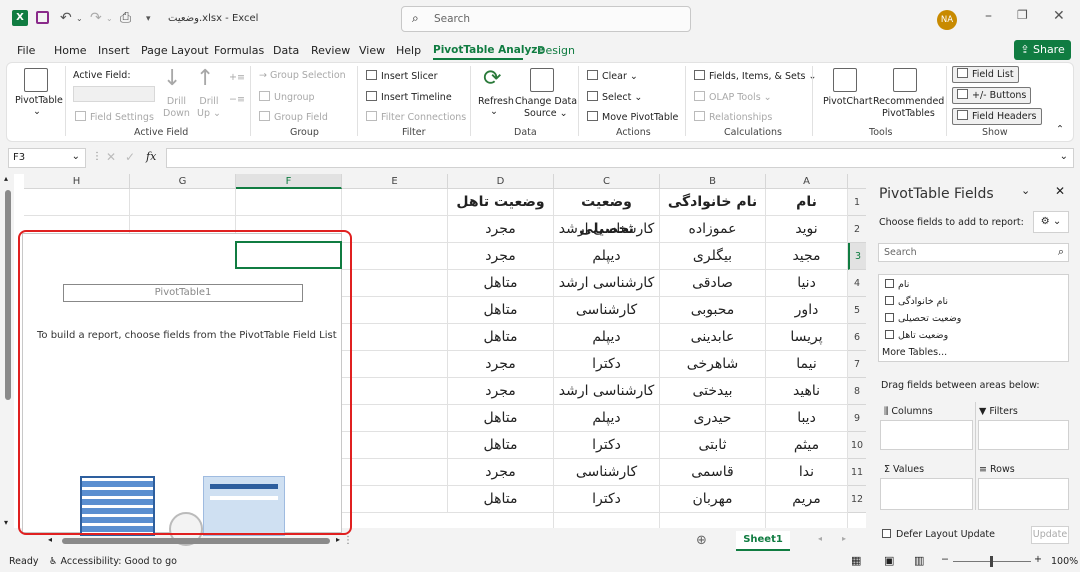 This screenshot has height=572, width=1080. What do you see at coordinates (1064, 156) in the screenshot?
I see `expand-formula-bar-icon: ⌄` at bounding box center [1064, 156].